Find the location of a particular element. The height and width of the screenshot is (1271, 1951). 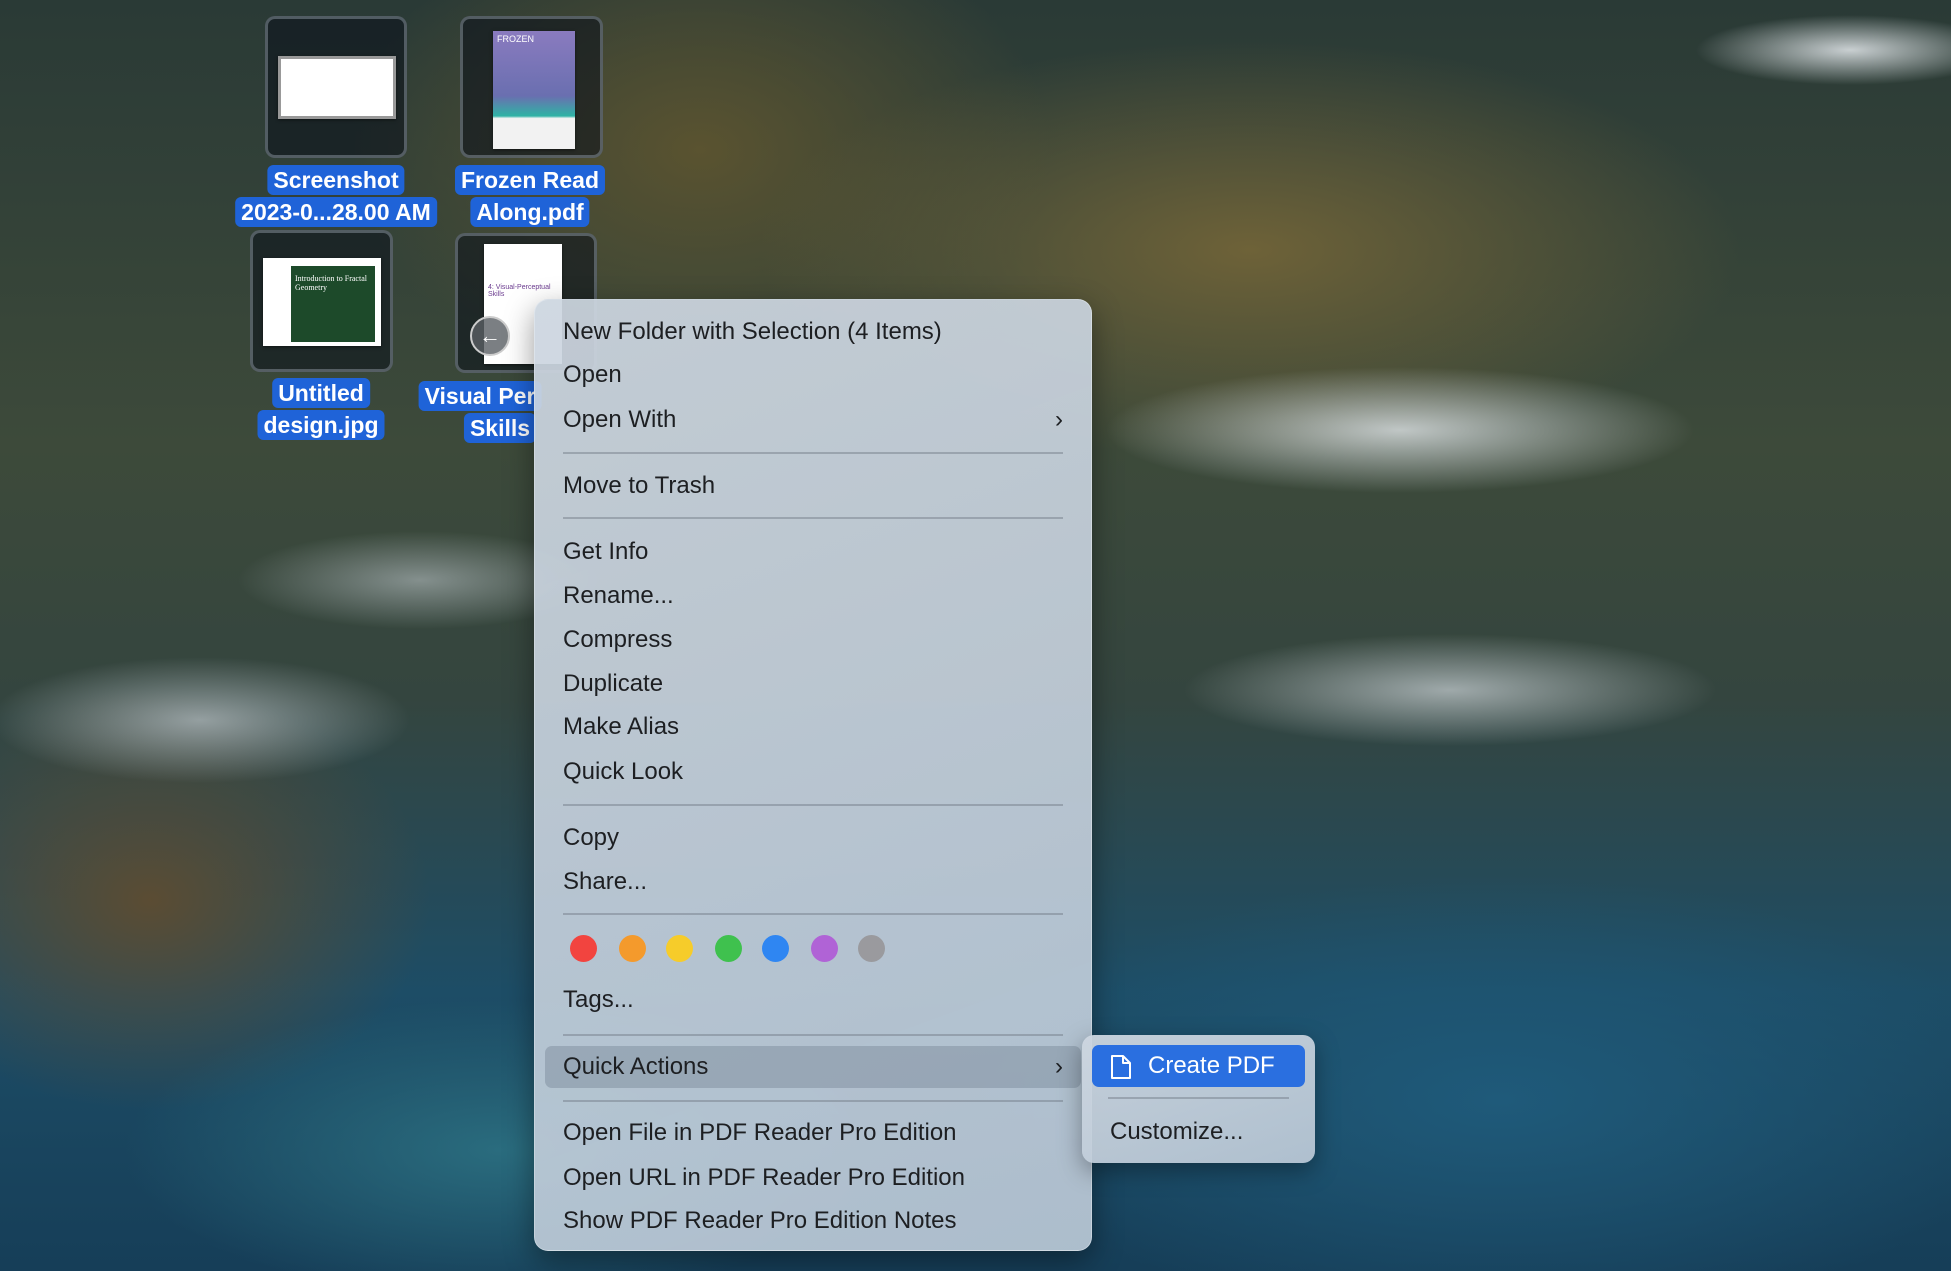

tag-green is located at coordinates (728, 948).